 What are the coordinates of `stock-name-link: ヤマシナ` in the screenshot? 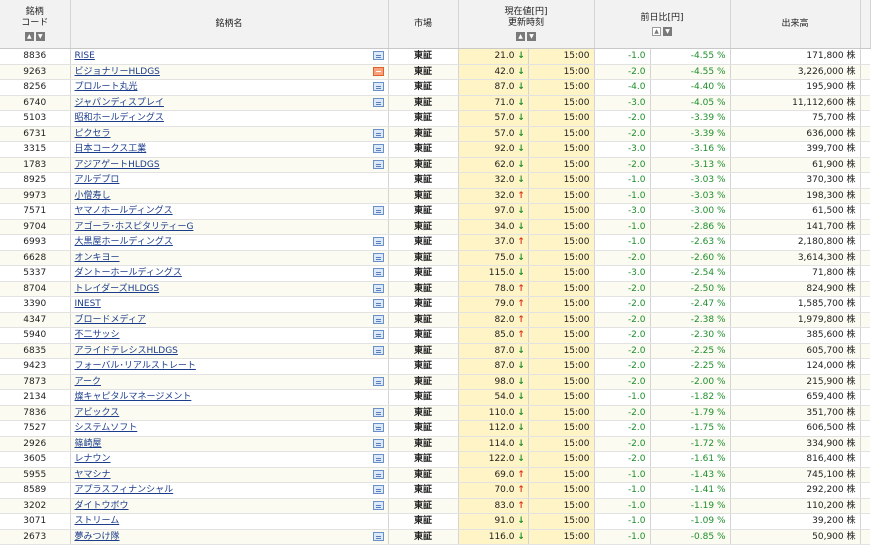 It's located at (93, 475).